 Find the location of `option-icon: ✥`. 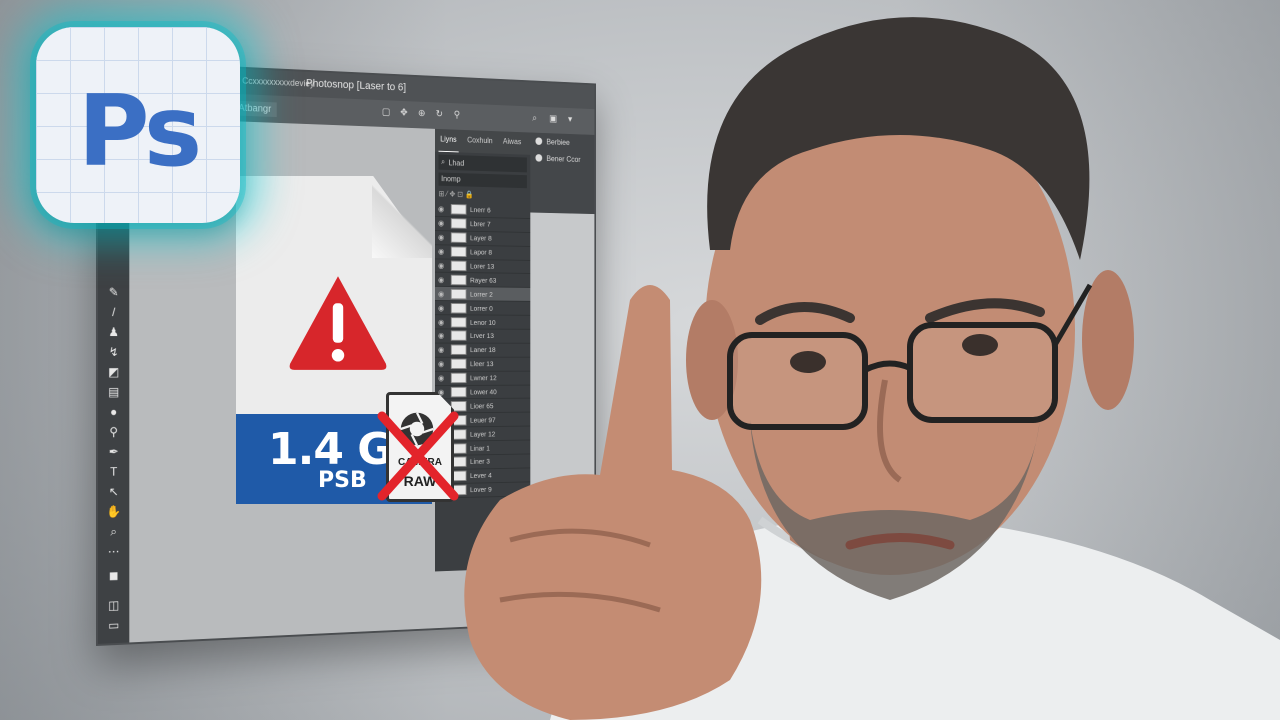

option-icon: ✥ is located at coordinates (404, 114).